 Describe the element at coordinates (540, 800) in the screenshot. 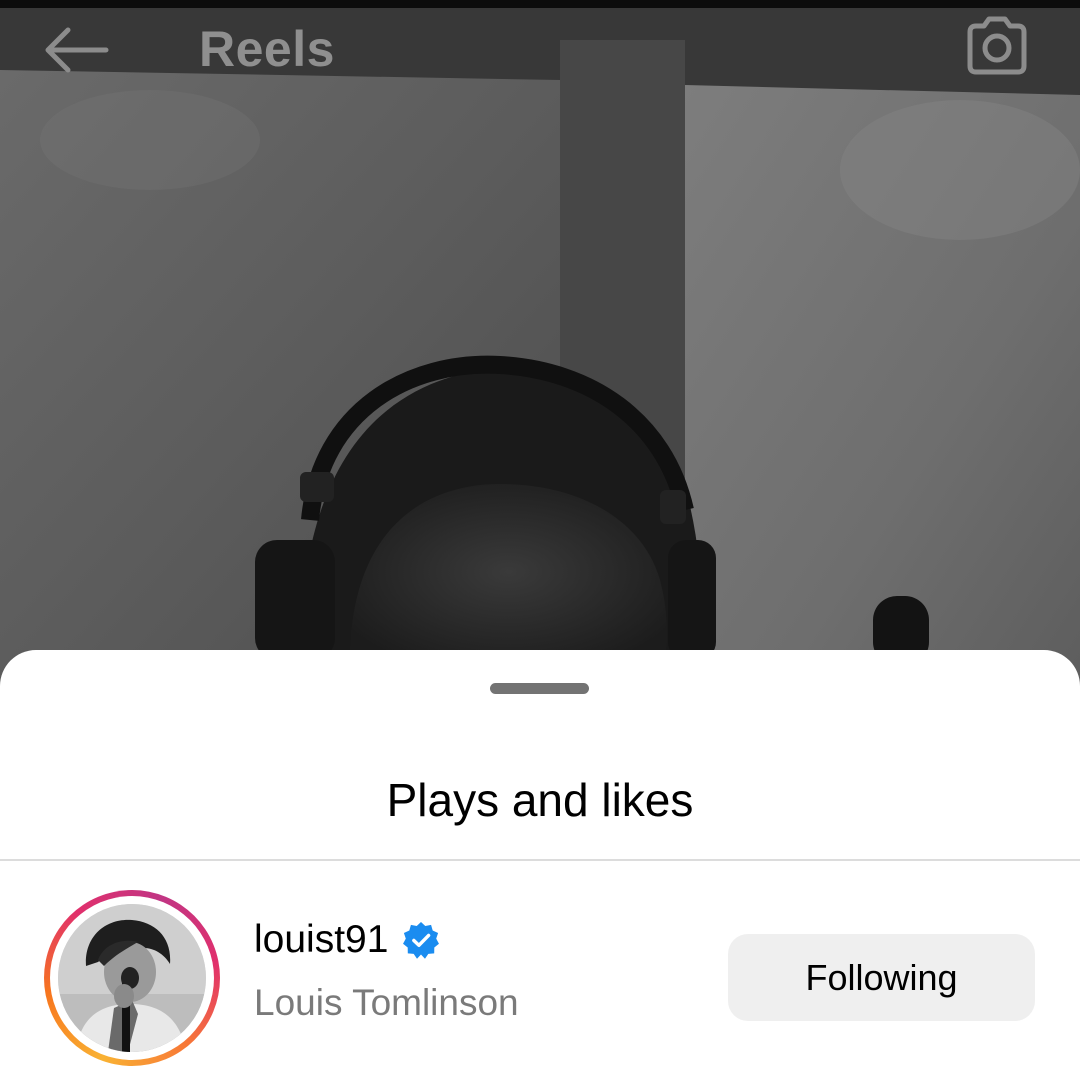

I see `sheet-title: Plays and likes` at that location.